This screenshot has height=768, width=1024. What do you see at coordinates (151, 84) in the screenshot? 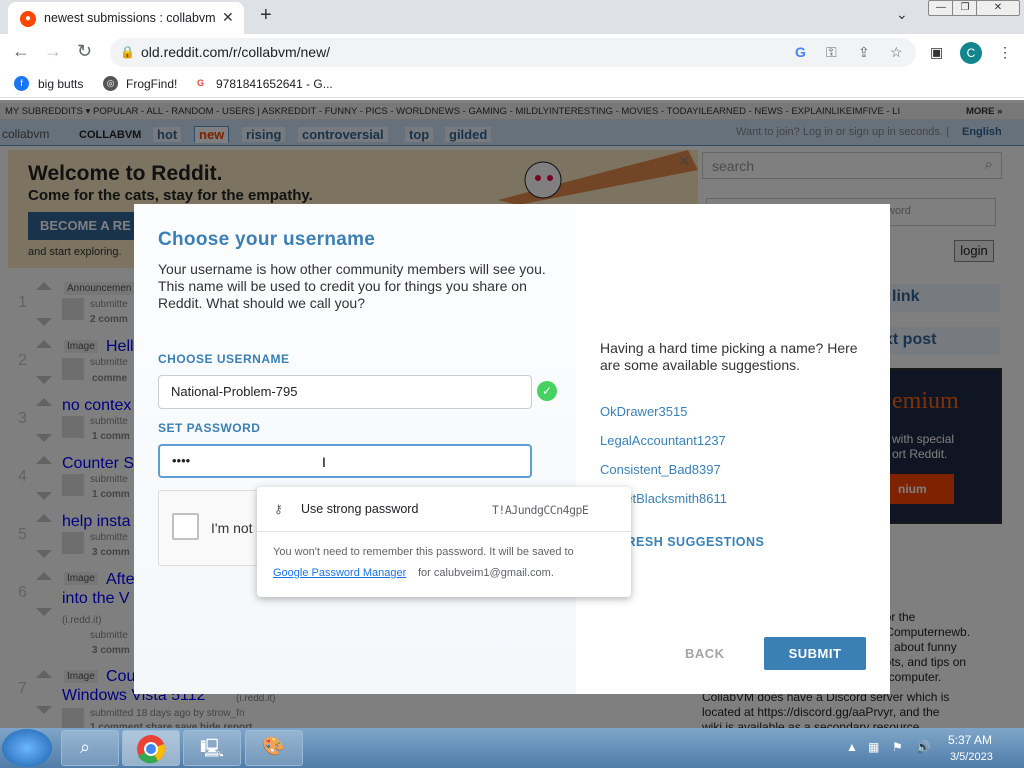
I see `bookmark-frogfind: FrogFind!` at bounding box center [151, 84].